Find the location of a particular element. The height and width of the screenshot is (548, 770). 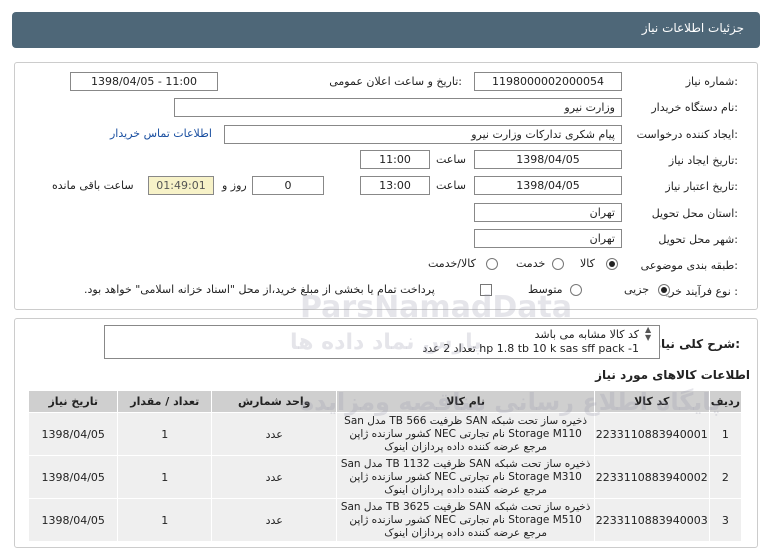

contact-buyer-link: اطلاعات تماس خریدار is located at coordinates (161, 133).